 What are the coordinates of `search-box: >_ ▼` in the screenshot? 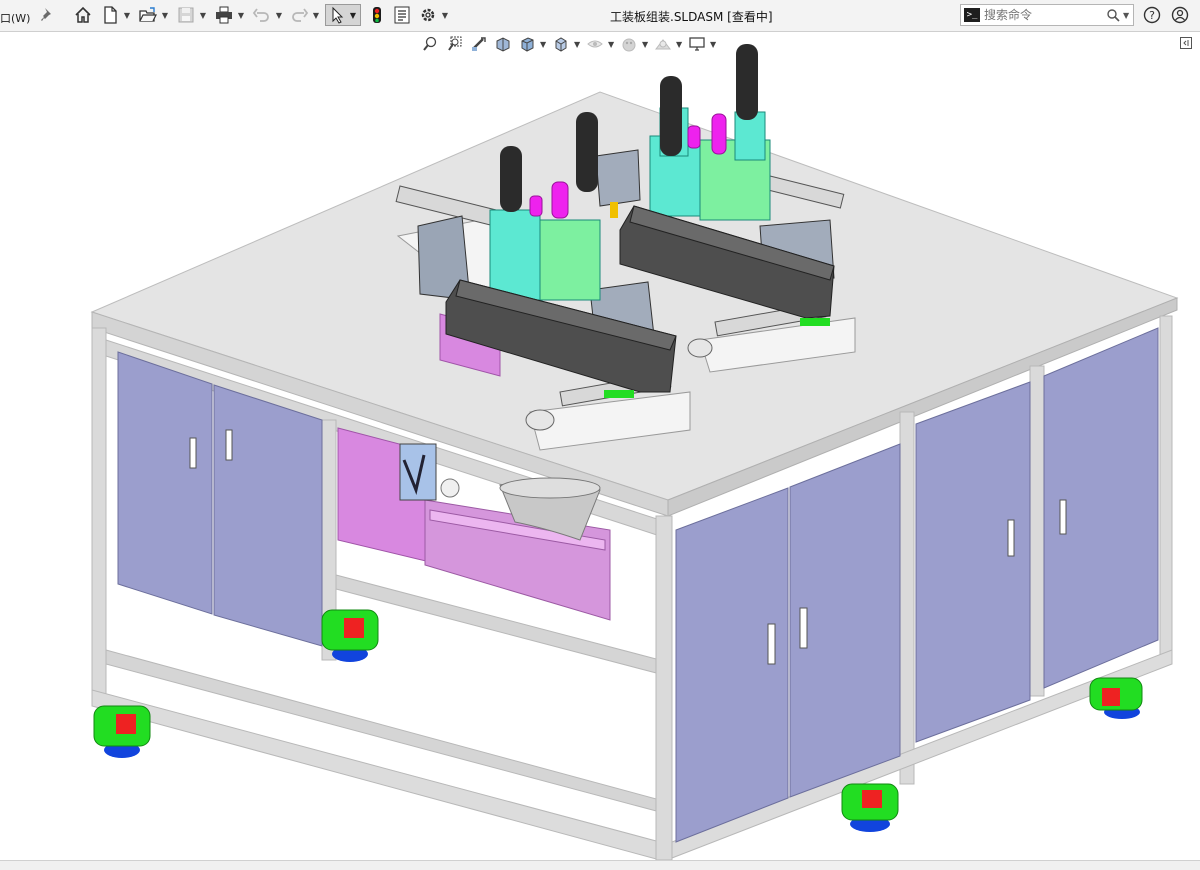 It's located at (1047, 15).